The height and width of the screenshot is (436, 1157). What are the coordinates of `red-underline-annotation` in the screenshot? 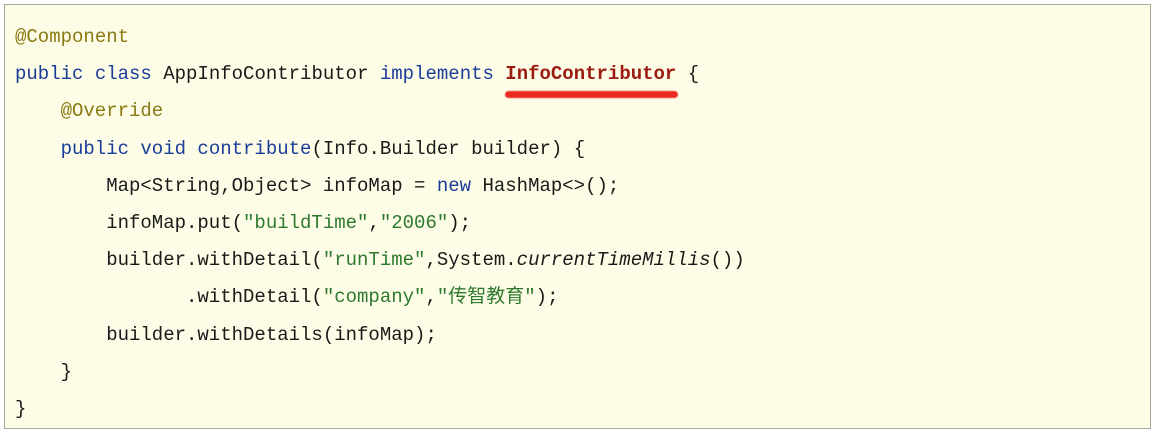 It's located at (591, 94).